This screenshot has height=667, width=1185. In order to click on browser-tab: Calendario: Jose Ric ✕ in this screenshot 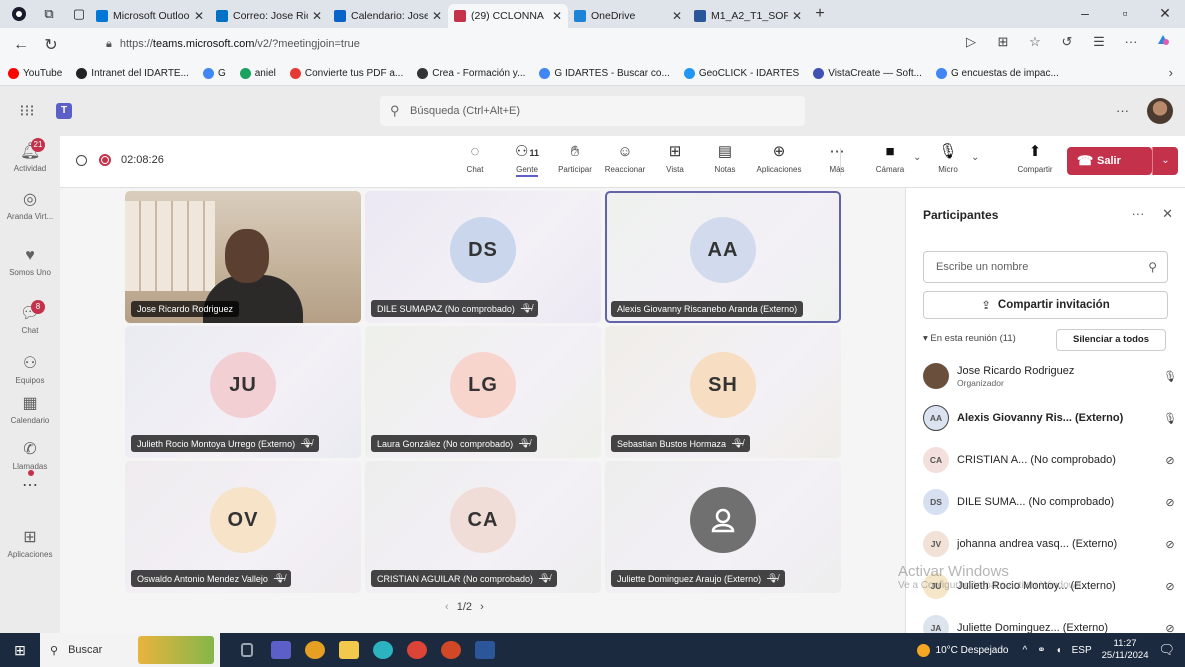, I will do `click(388, 16)`.